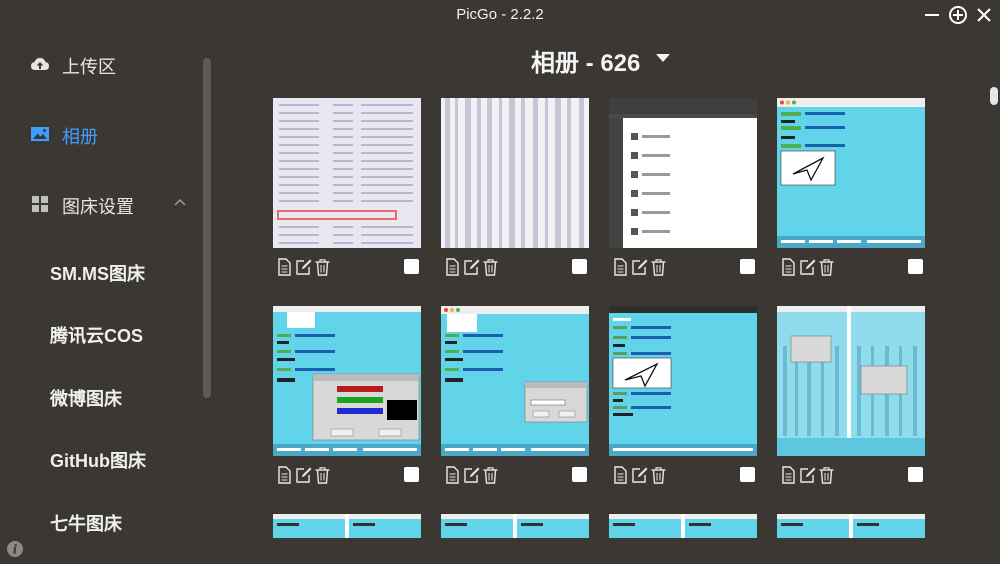 The height and width of the screenshot is (564, 1000). What do you see at coordinates (100, 134) in the screenshot?
I see `sidebar-item-gallery: 相册` at bounding box center [100, 134].